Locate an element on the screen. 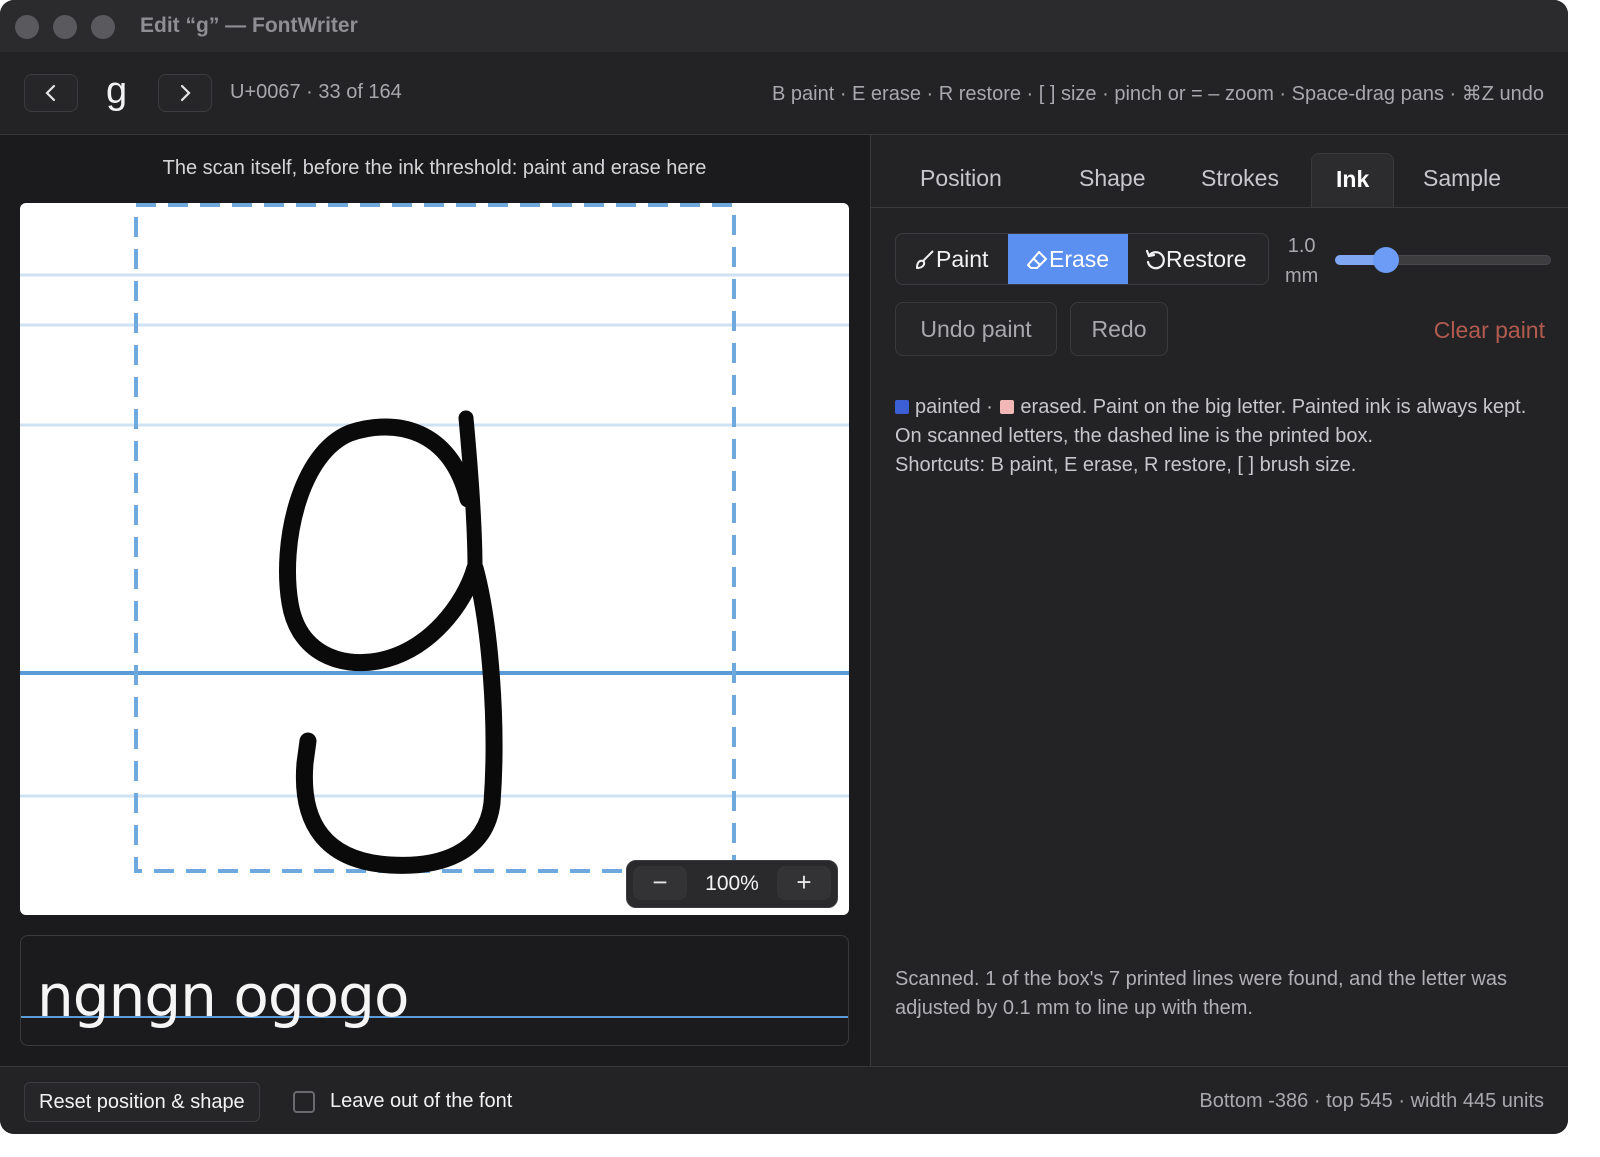 The width and height of the screenshot is (1600, 1157). window-title: Edit “g” — FontWriter is located at coordinates (249, 25).